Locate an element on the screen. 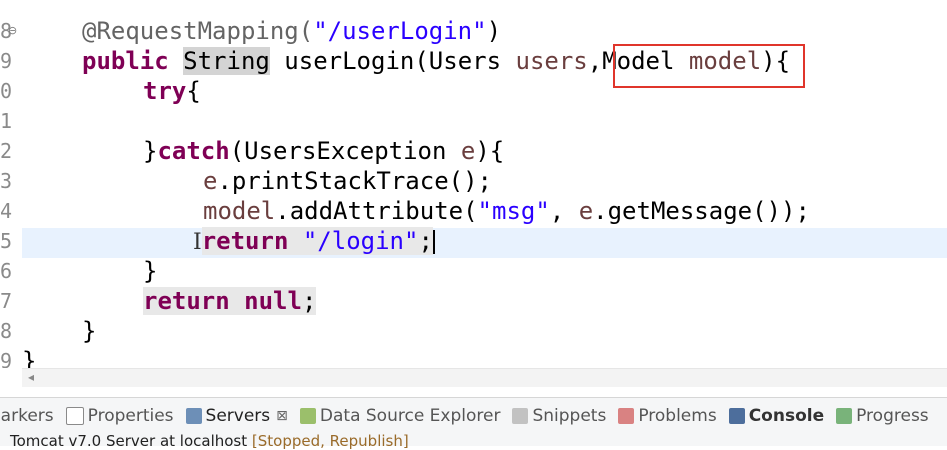 The image size is (947, 450). horizontal-scrollbar: ◂ is located at coordinates (484, 377).